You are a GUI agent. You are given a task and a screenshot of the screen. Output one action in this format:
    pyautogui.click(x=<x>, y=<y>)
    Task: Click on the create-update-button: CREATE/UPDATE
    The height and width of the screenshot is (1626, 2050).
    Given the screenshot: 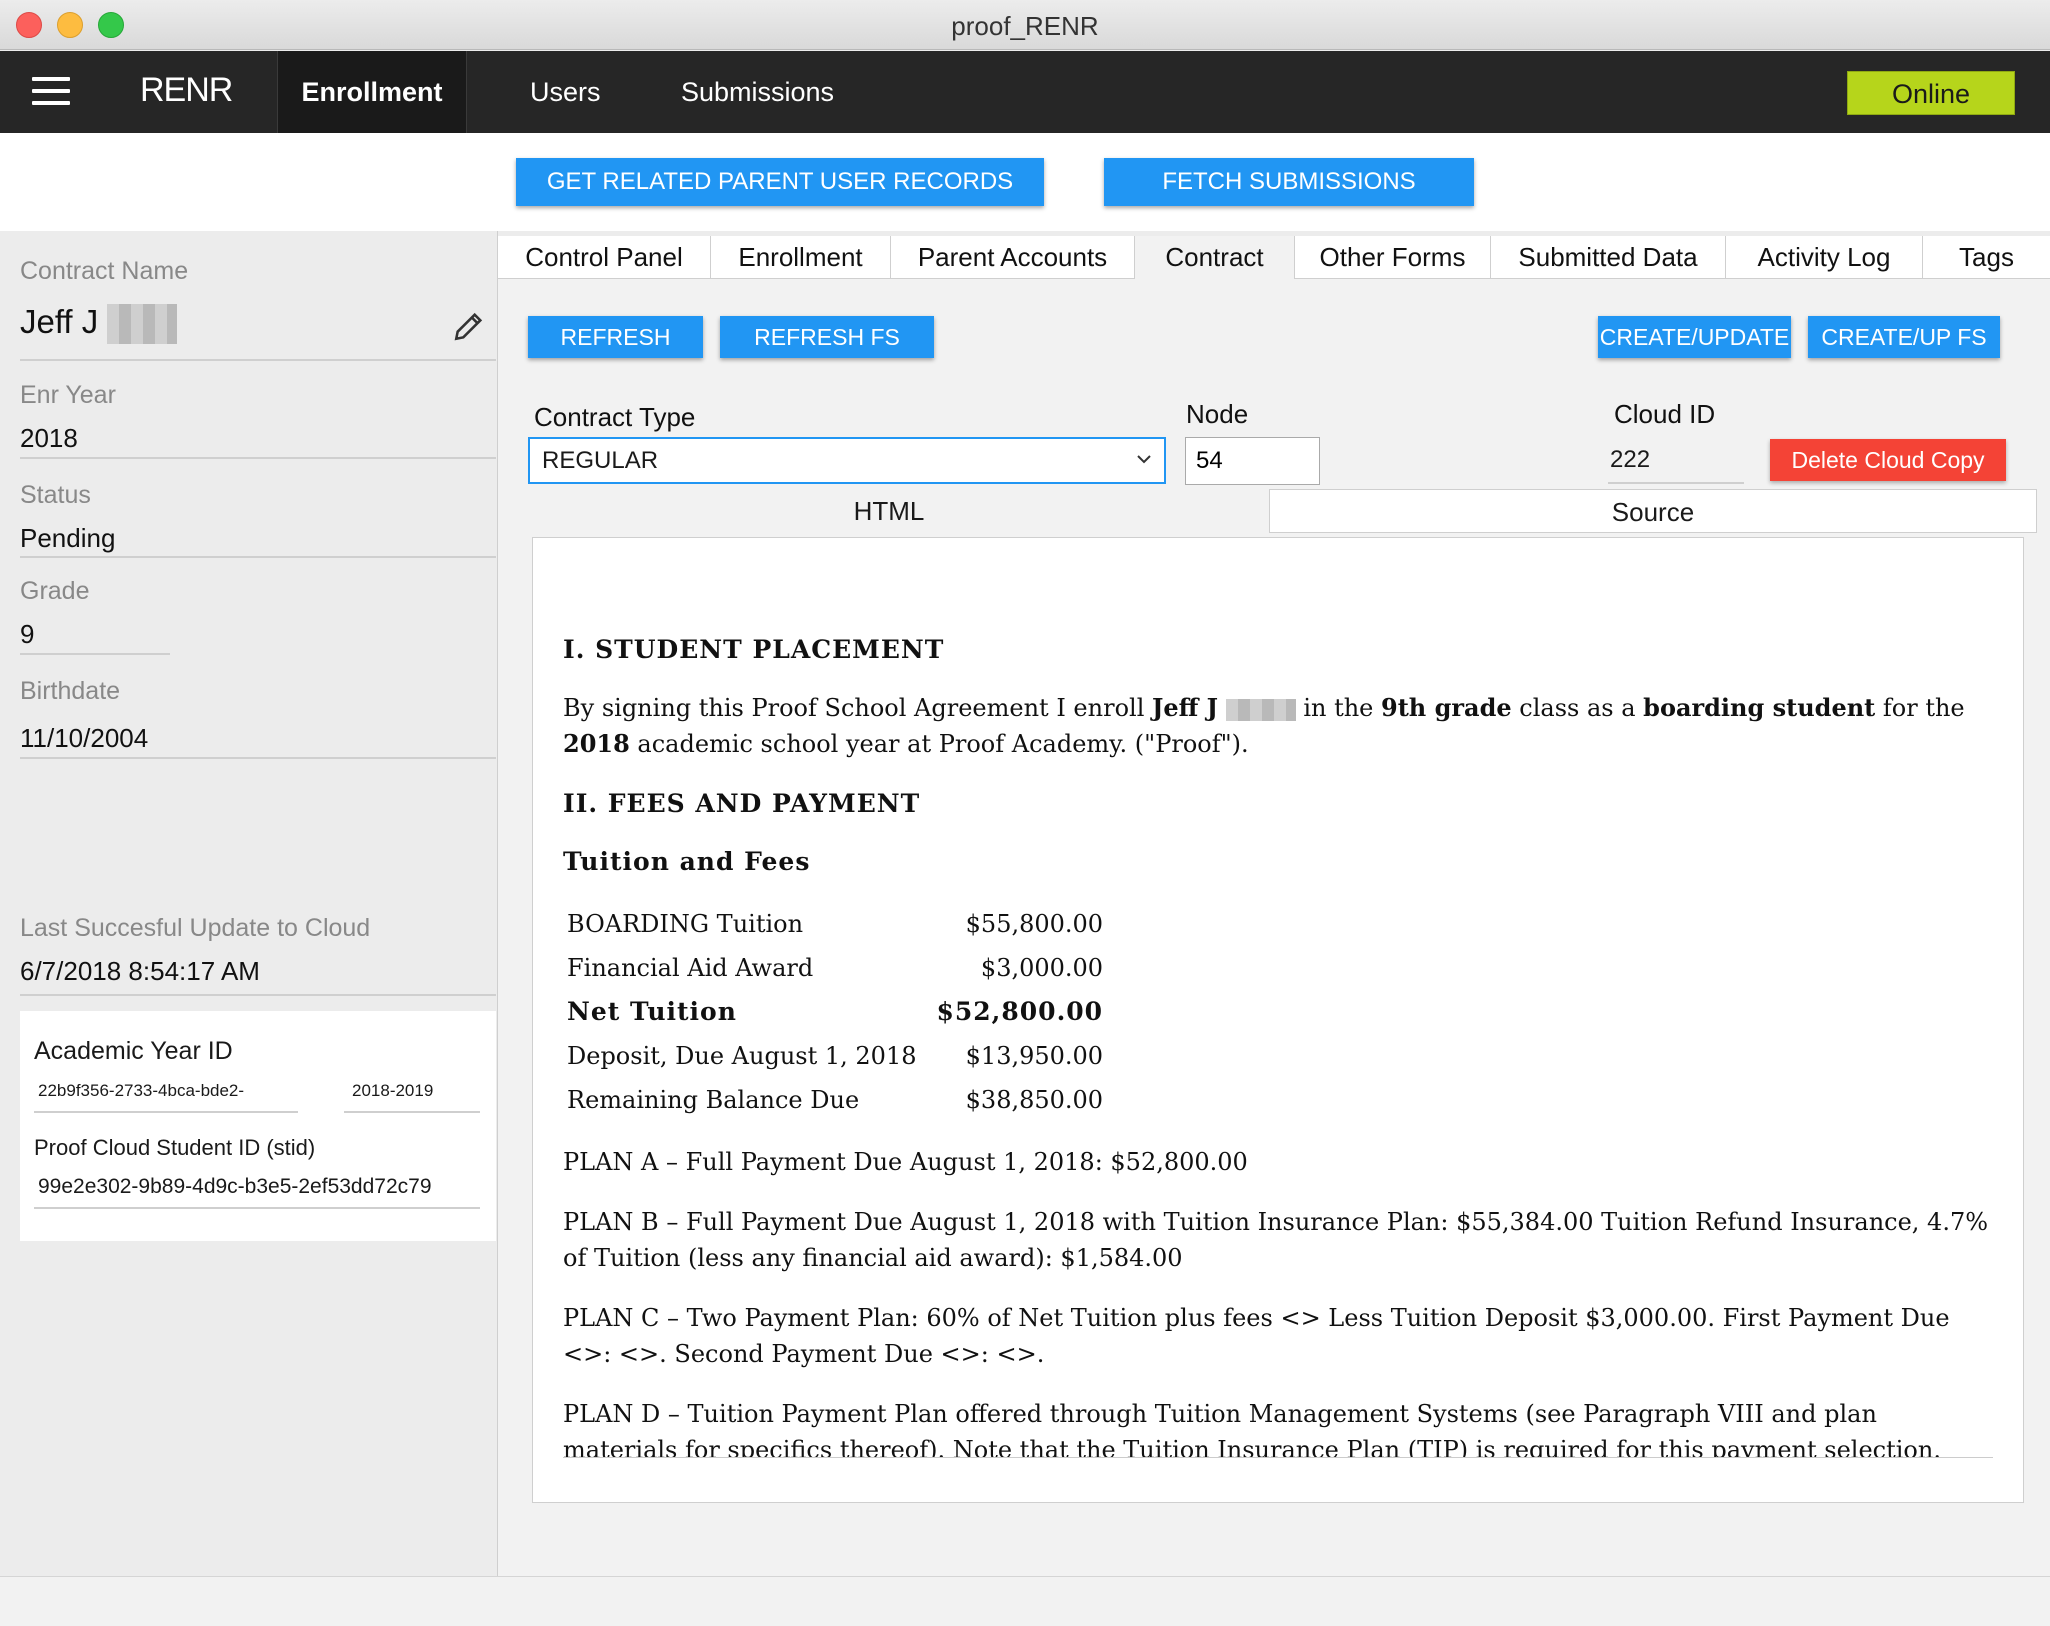 What is the action you would take?
    pyautogui.click(x=1694, y=337)
    